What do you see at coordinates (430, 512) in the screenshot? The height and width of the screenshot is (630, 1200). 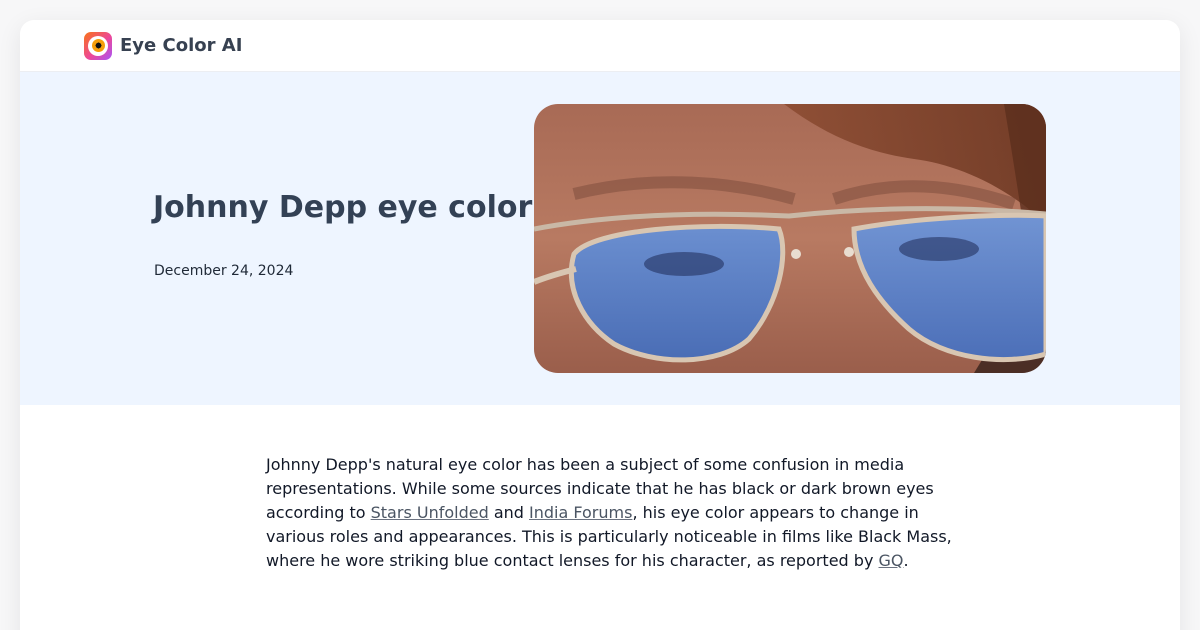 I see `link-stars-unfolded: Stars Unfolded` at bounding box center [430, 512].